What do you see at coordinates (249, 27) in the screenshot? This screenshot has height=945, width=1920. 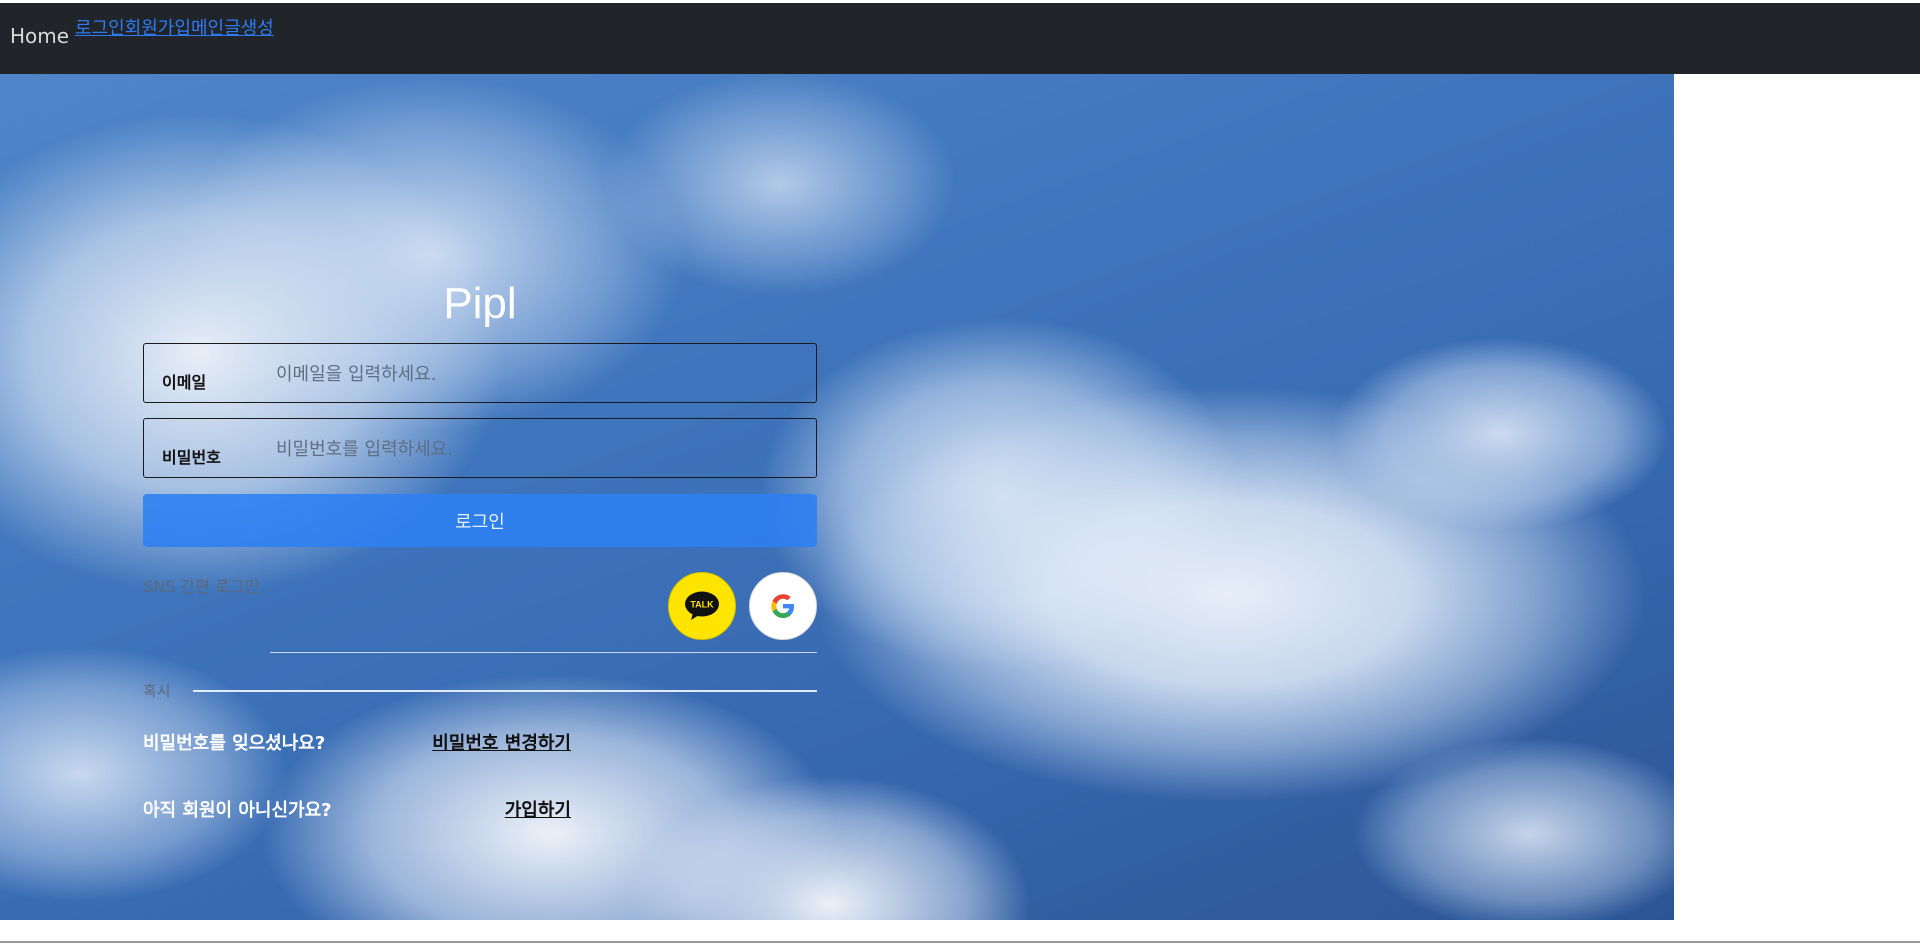 I see `nav-link-create-post: 글생성` at bounding box center [249, 27].